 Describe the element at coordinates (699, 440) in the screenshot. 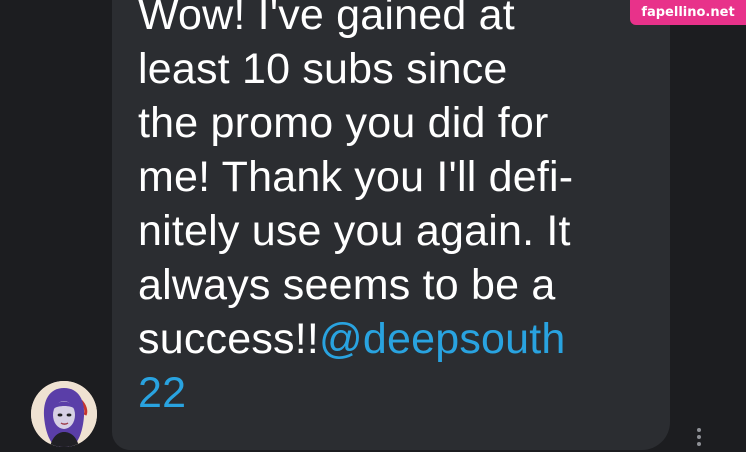

I see `more-vertical-icon` at that location.